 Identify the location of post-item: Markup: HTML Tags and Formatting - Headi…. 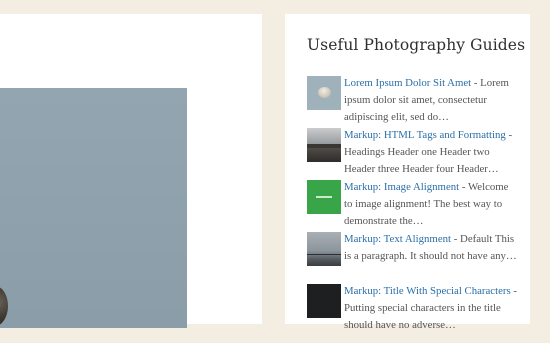
(412, 153).